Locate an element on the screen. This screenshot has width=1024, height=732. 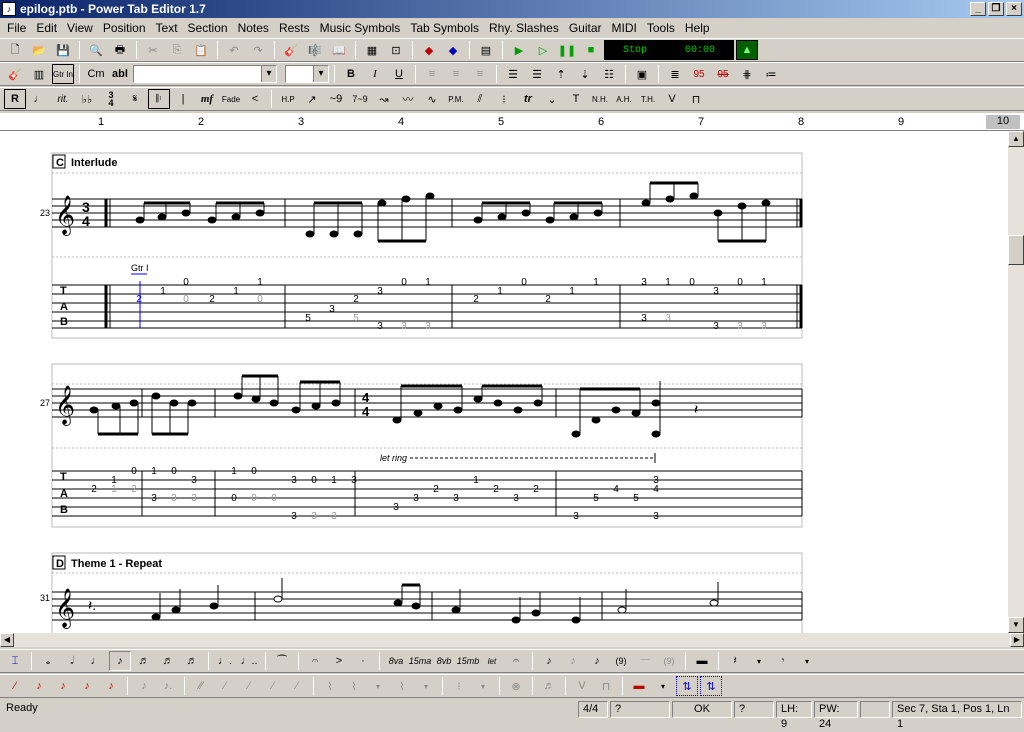
tie-icon: ⁀ is located at coordinates (282, 661).